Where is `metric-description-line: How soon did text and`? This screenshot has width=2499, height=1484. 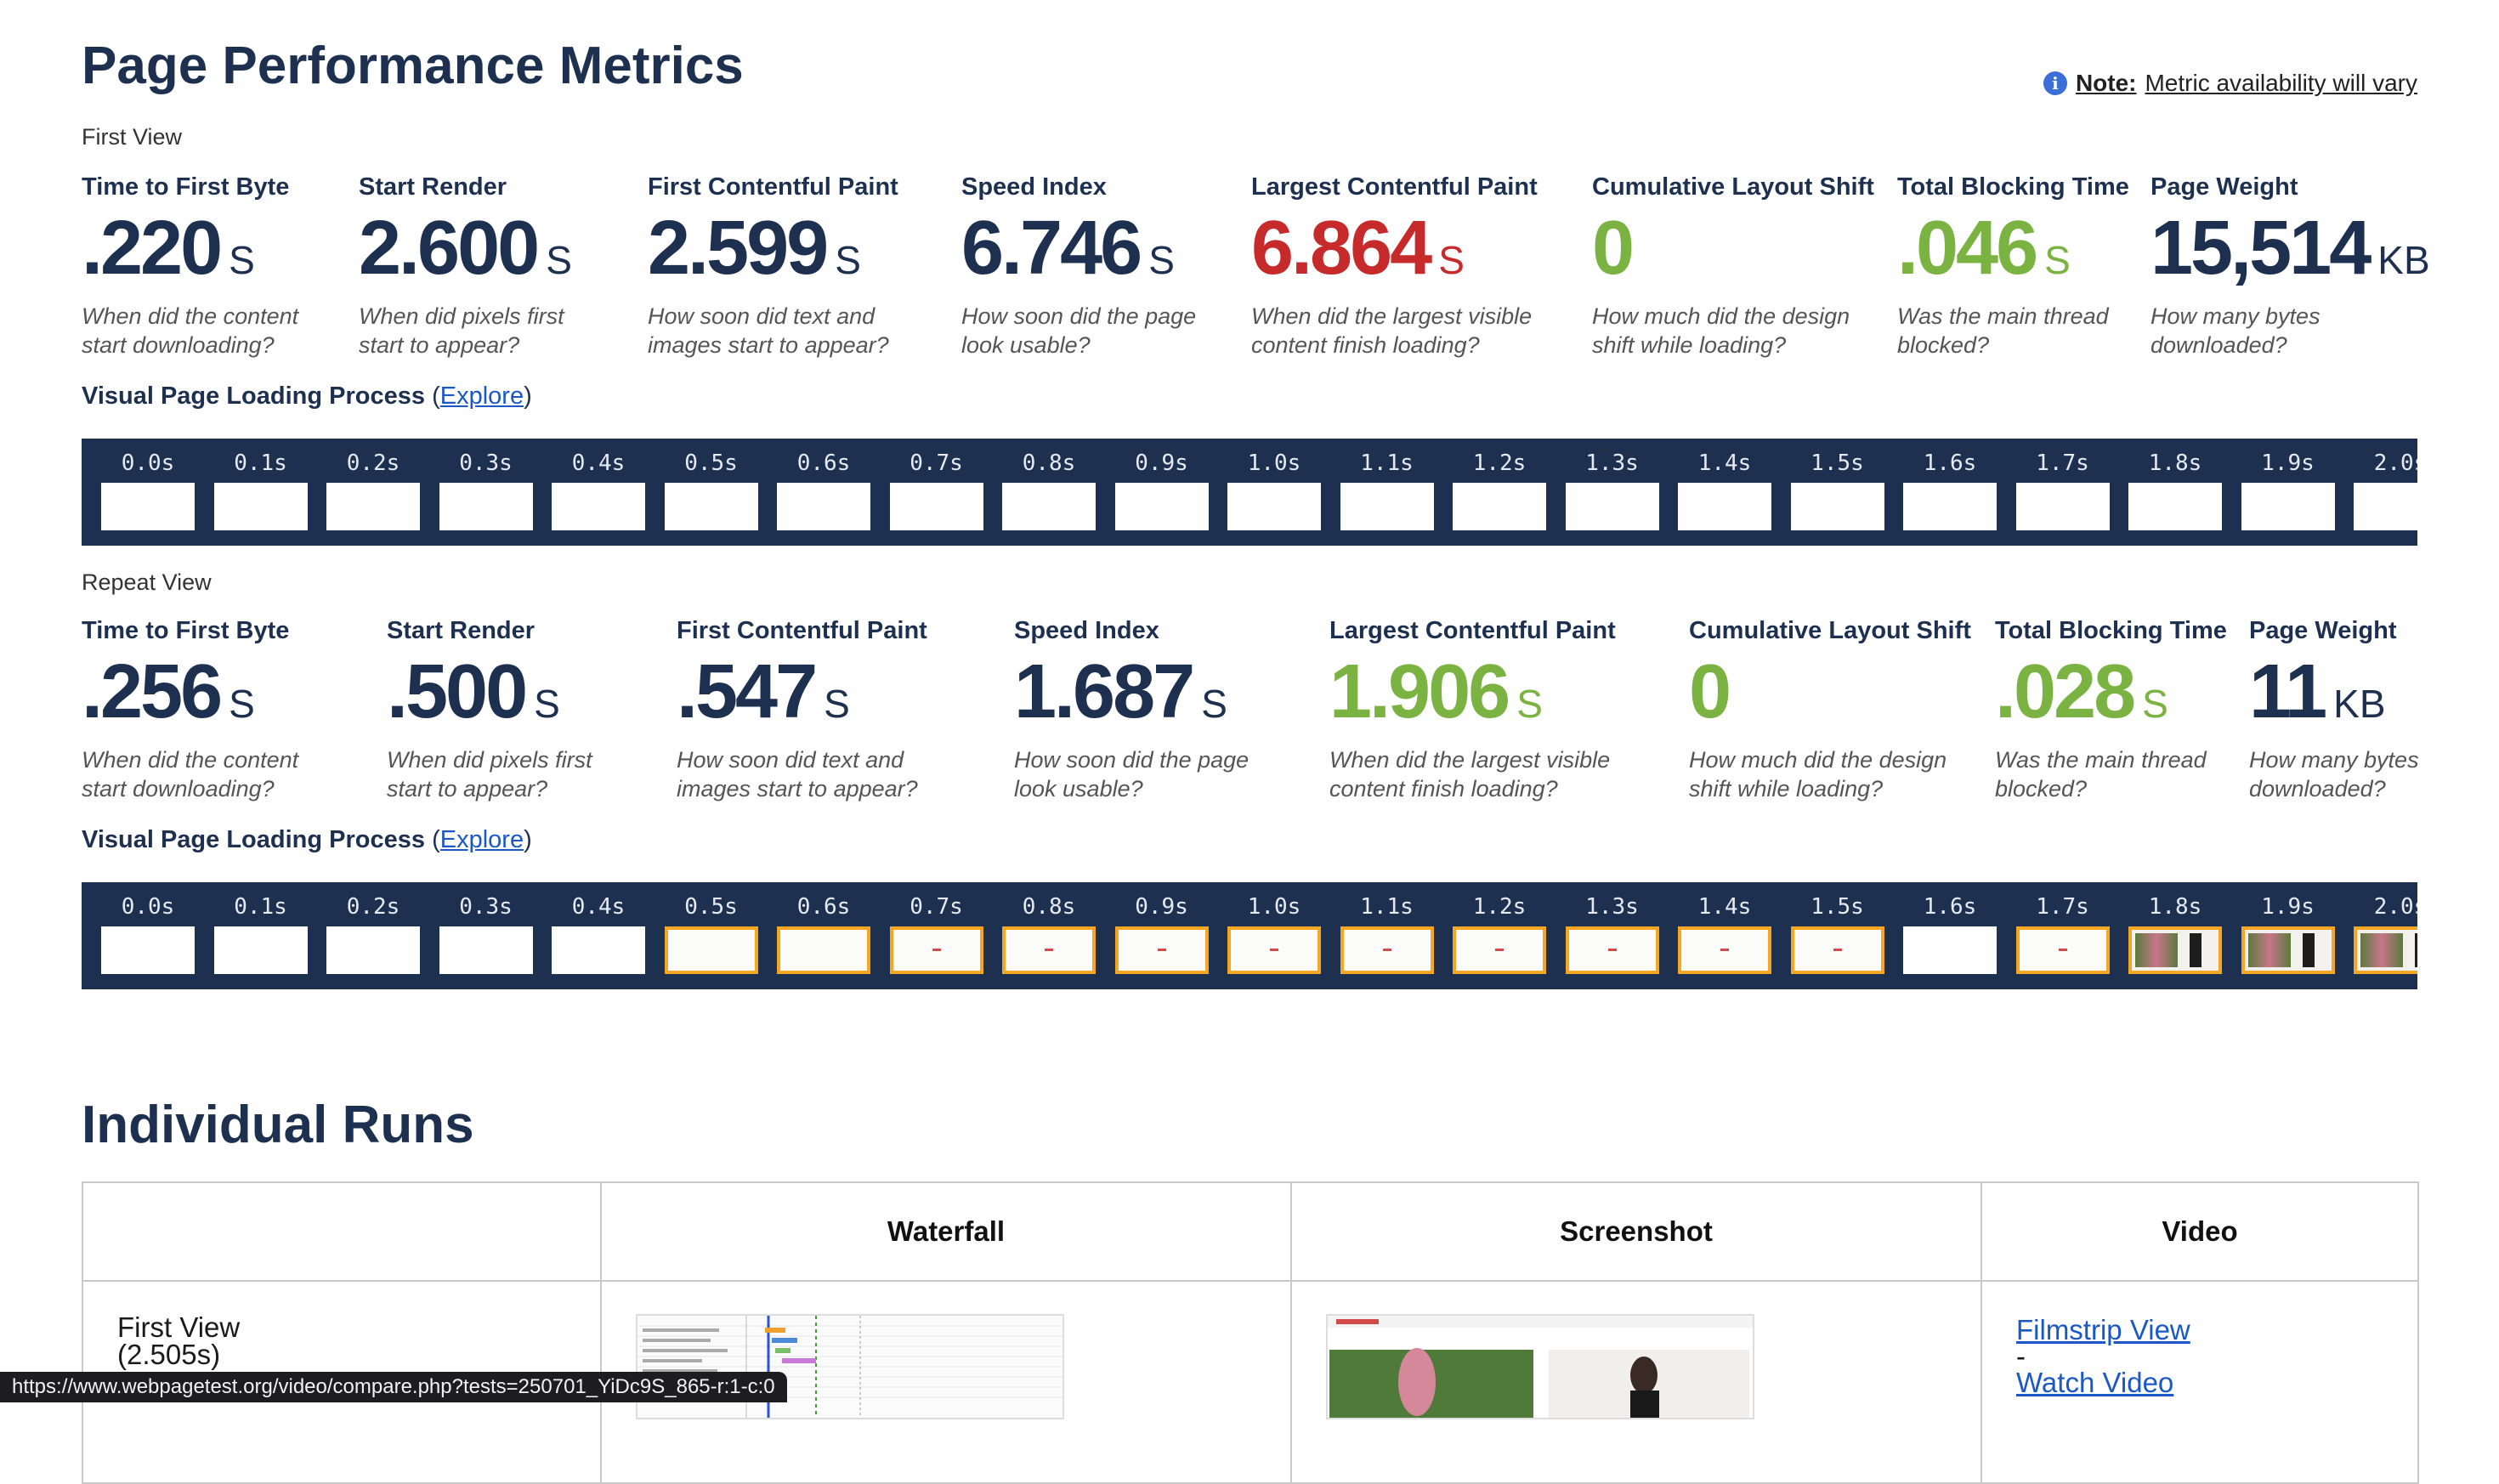
metric-description-line: How soon did text and is located at coordinates (762, 316).